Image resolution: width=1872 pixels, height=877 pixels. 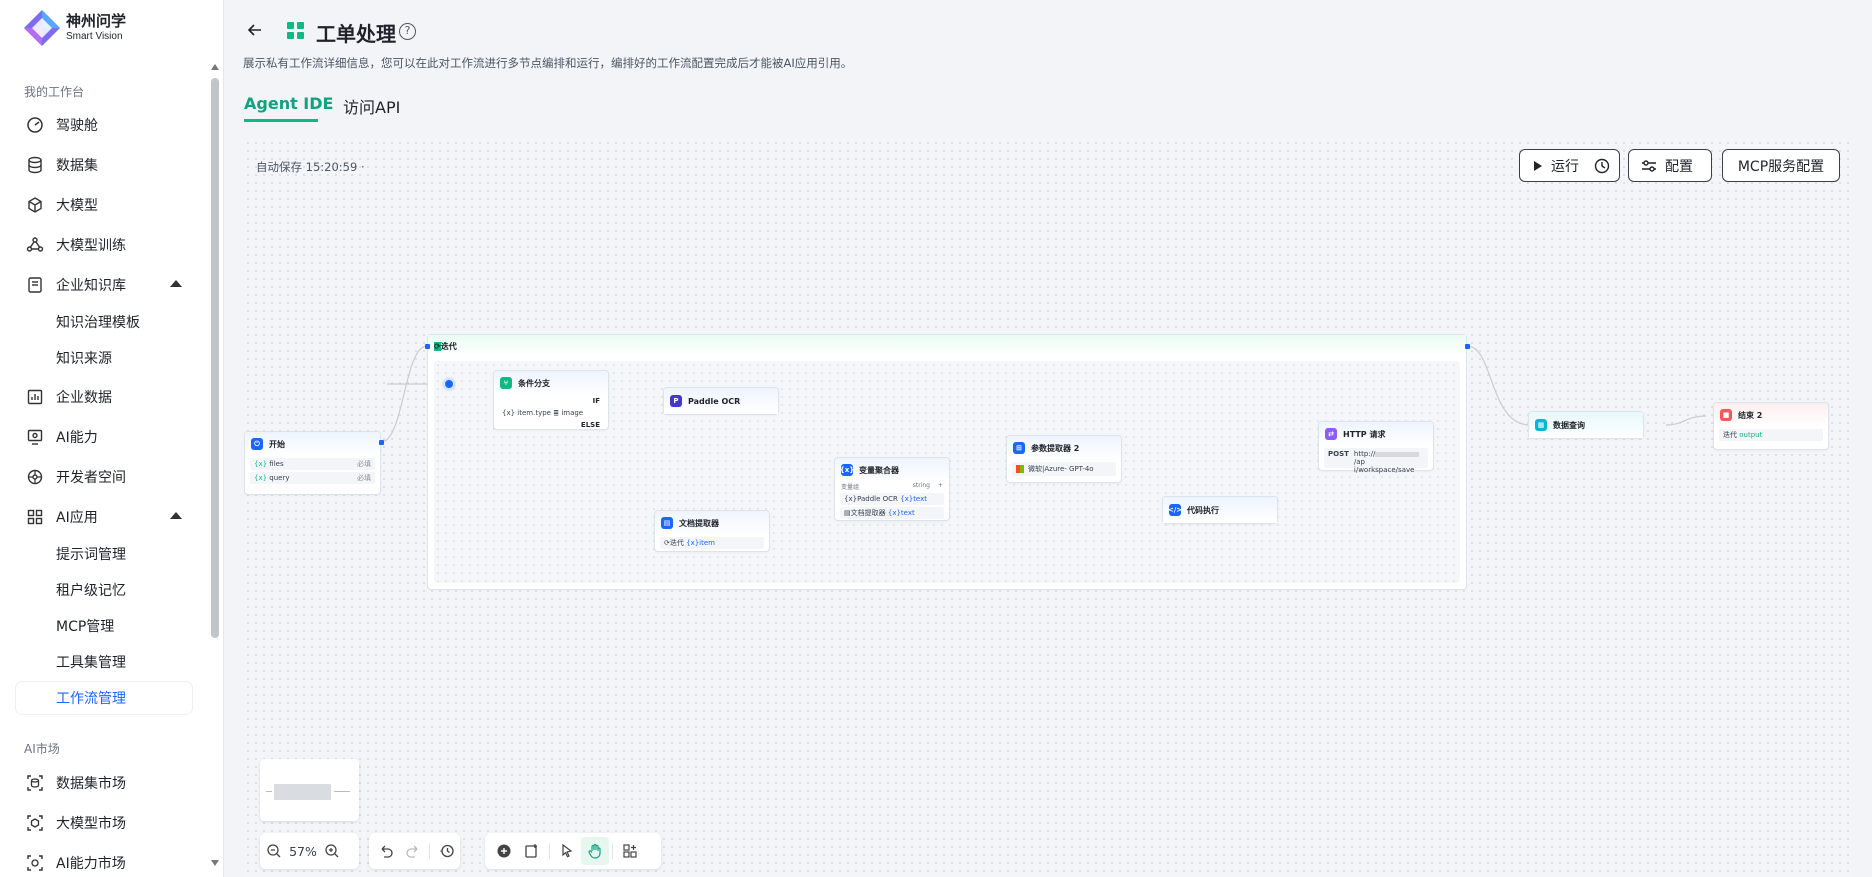 I want to click on http-url-row: POST http:///ap i/workspace/save, so click(x=1376, y=461).